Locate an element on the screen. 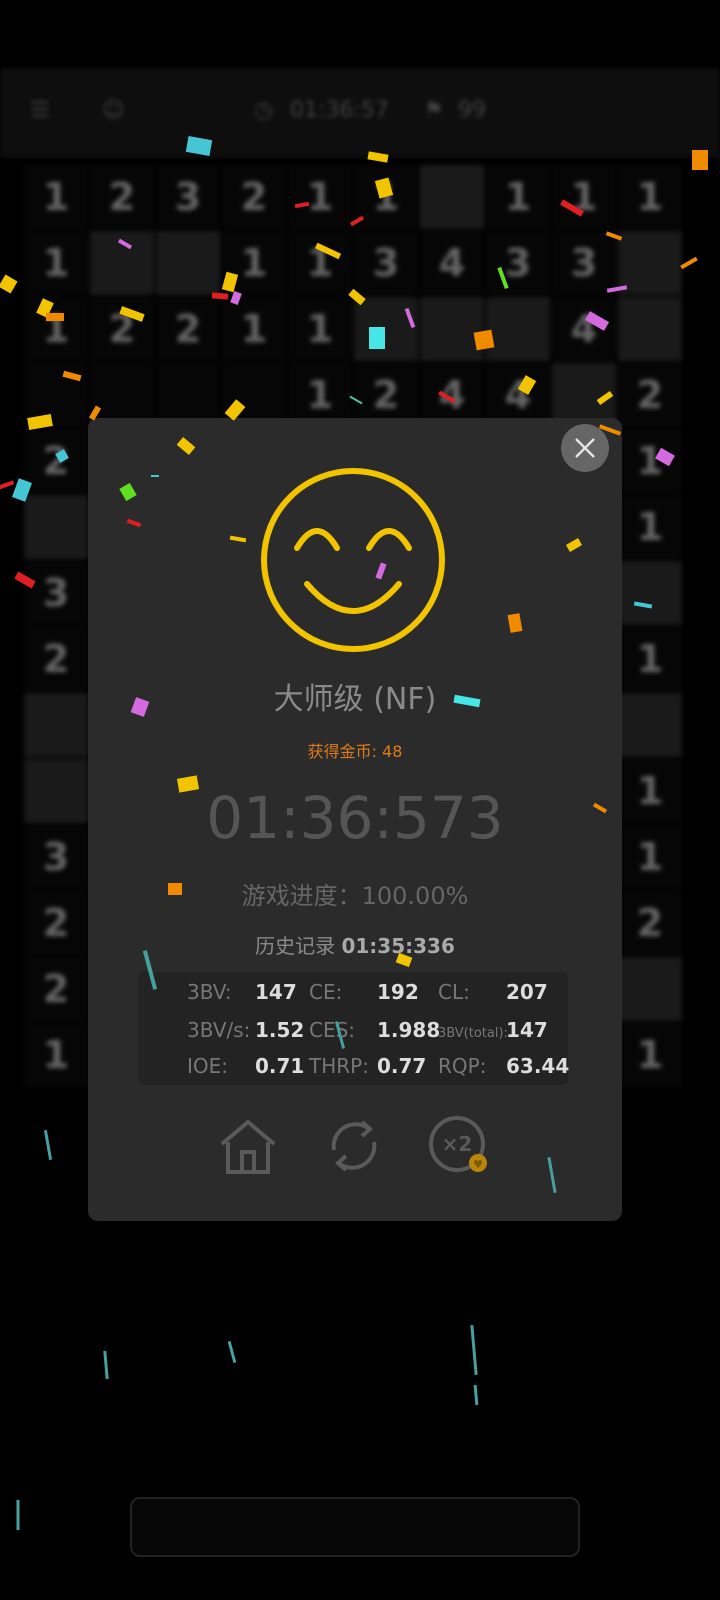 The image size is (720, 1600). record-value: 01:35:336 is located at coordinates (398, 946).